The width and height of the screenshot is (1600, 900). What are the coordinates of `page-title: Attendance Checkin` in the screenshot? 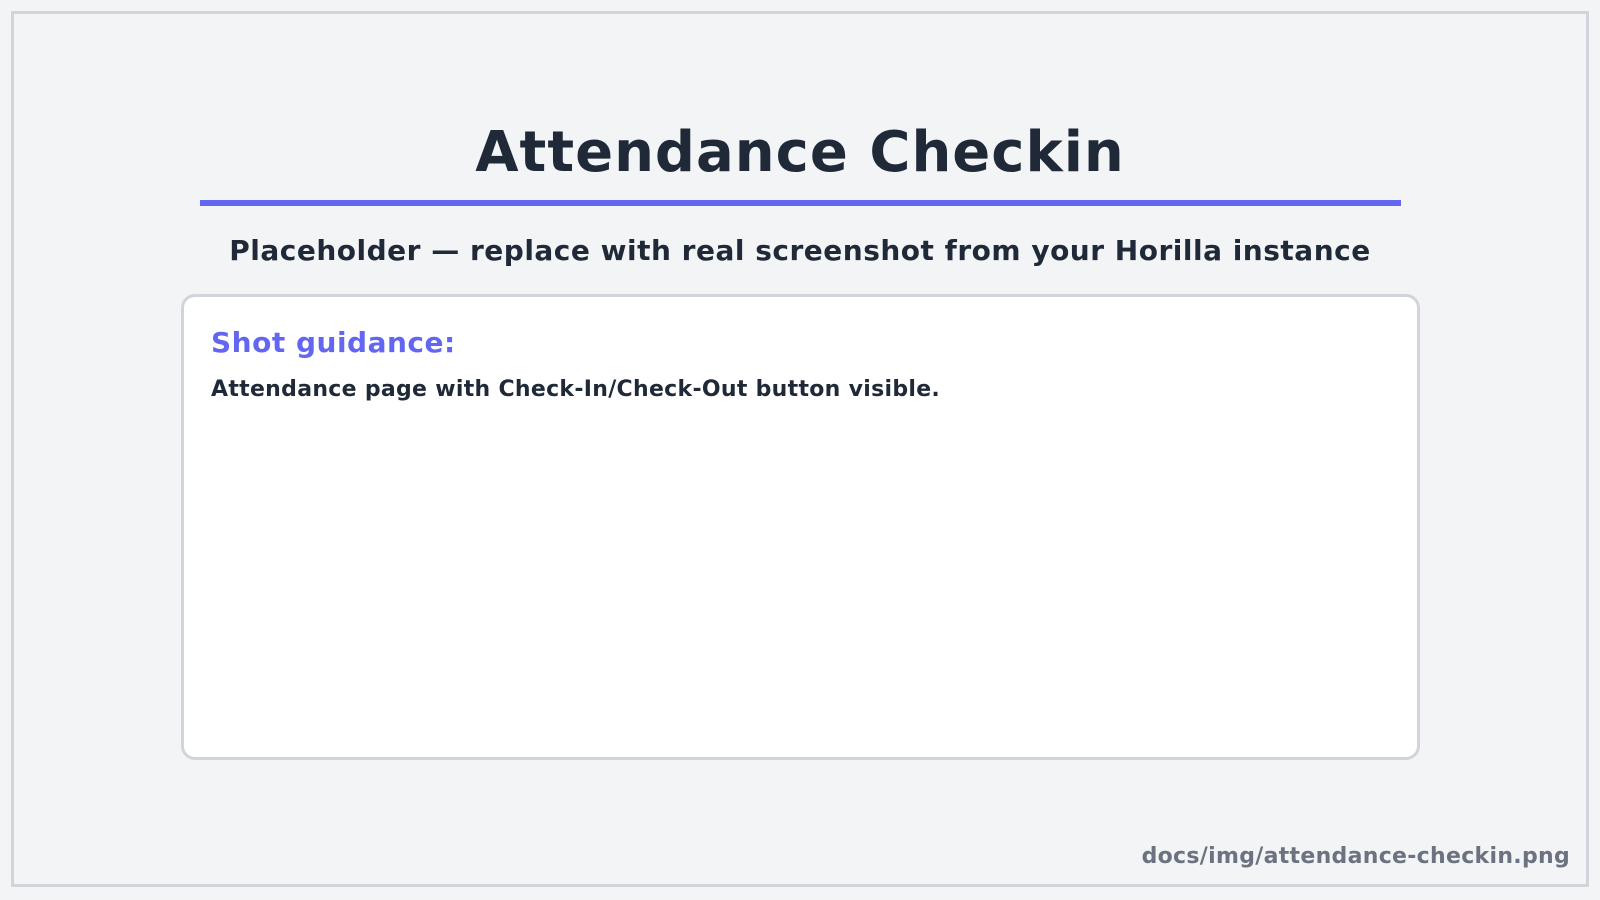 It's located at (800, 152).